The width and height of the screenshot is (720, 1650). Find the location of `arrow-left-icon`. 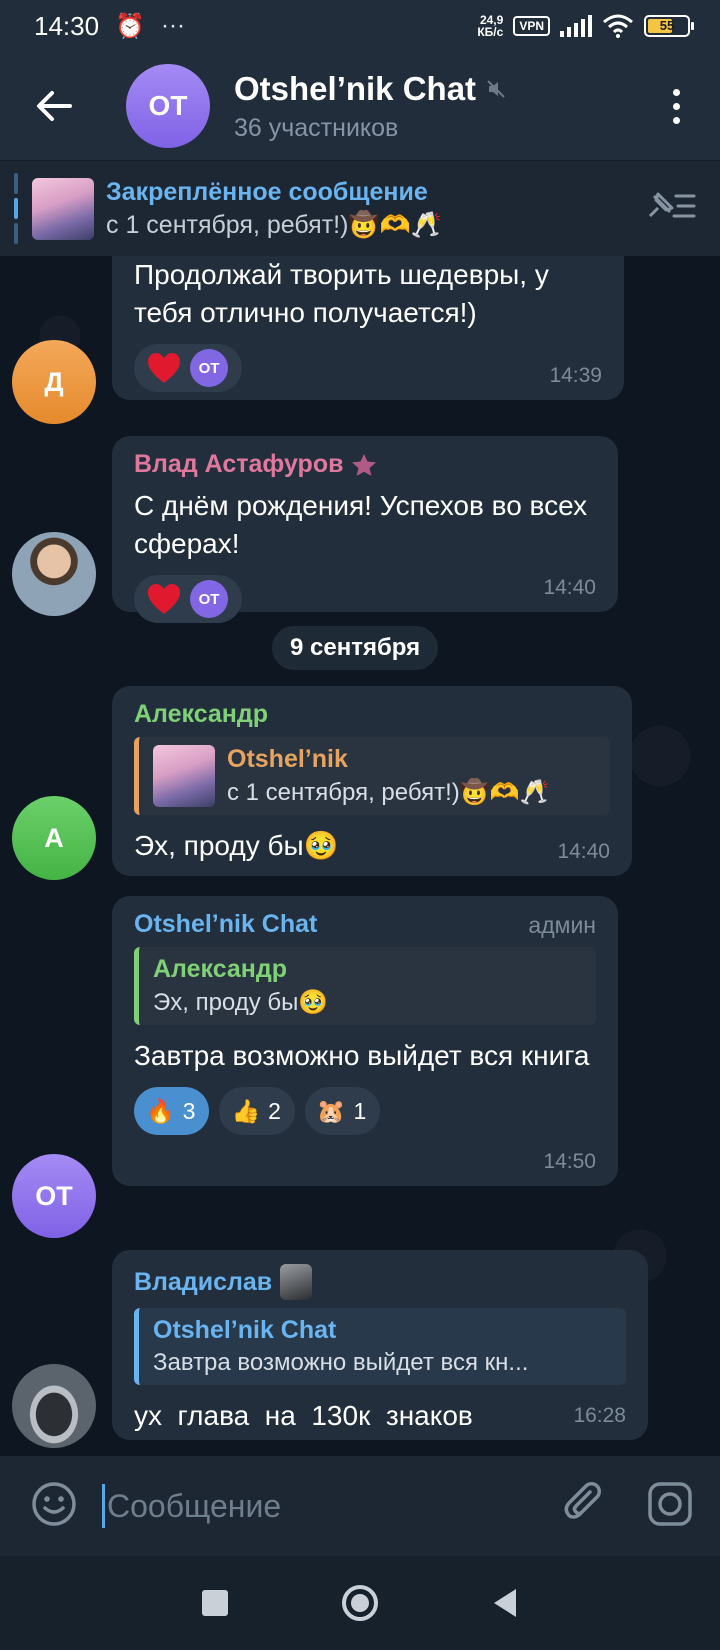

arrow-left-icon is located at coordinates (54, 106).